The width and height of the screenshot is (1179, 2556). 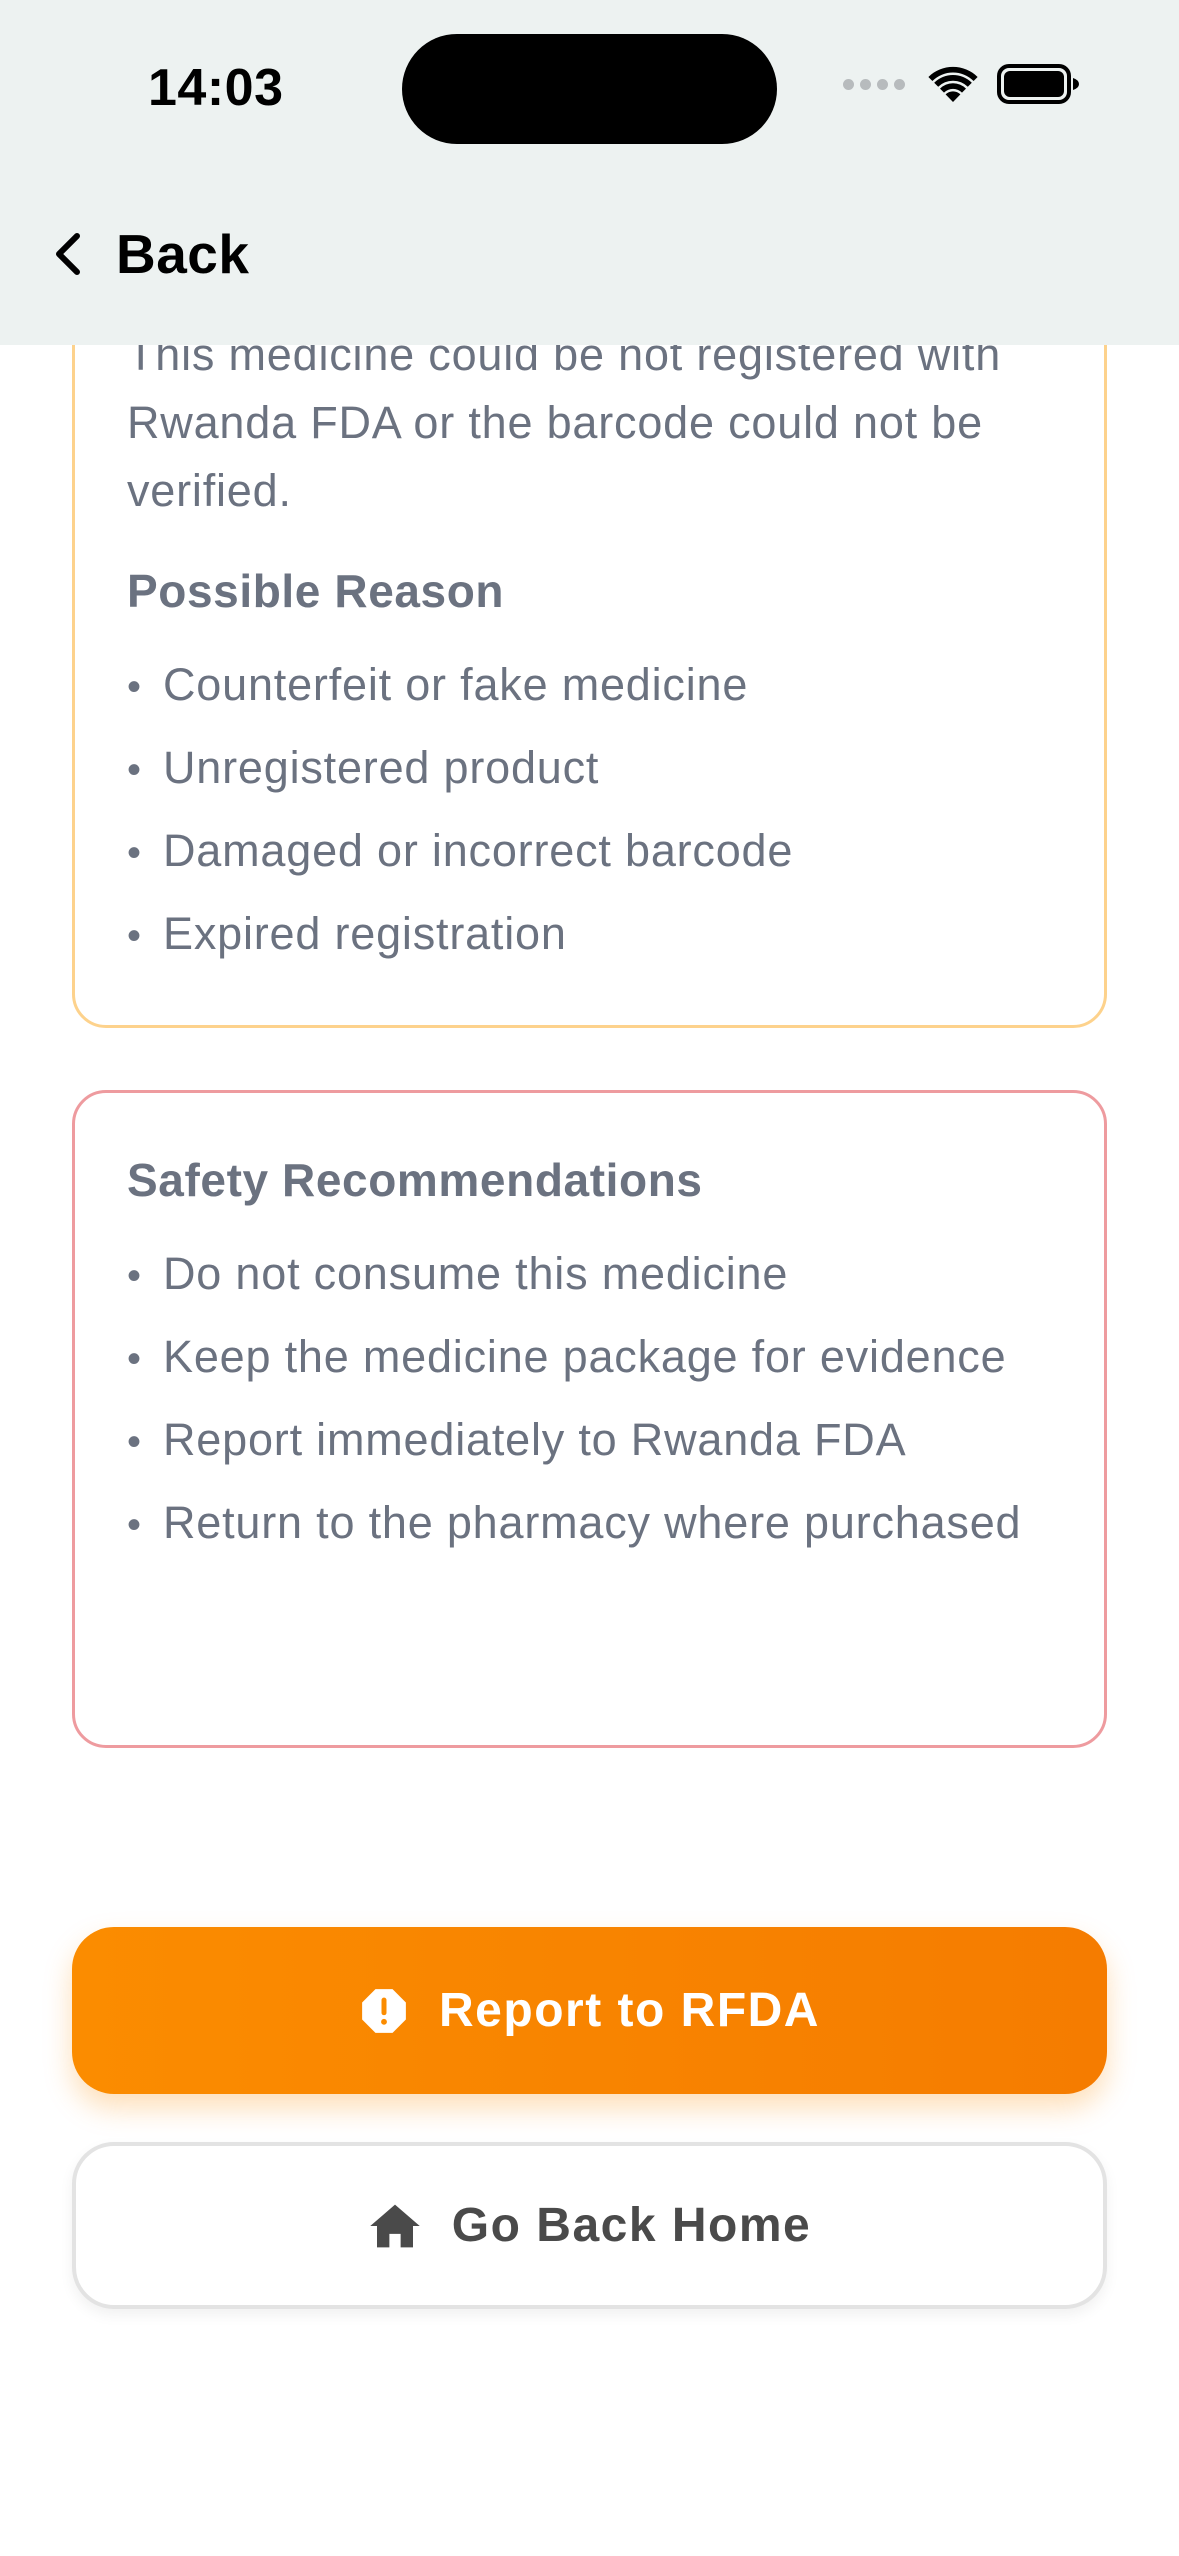 I want to click on list-item: • Keep the medicine package for evidence, so click(x=589, y=1358).